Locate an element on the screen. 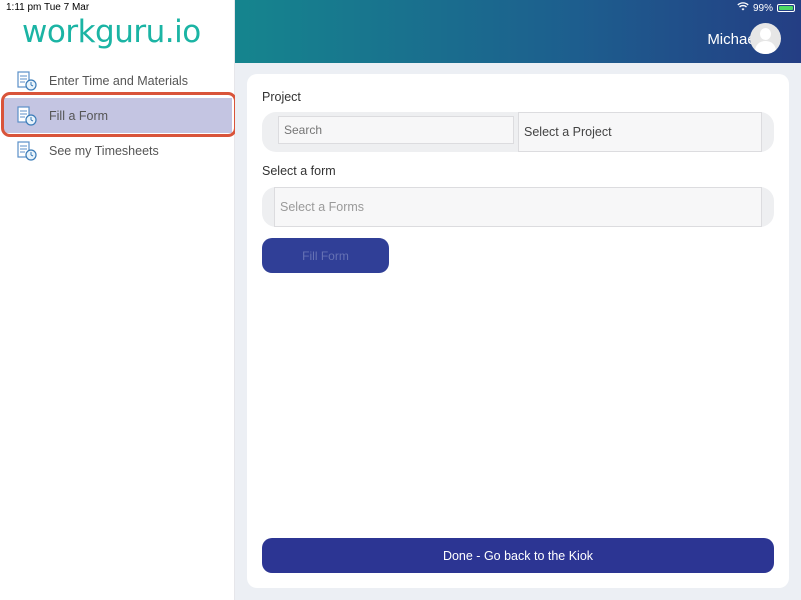  avatar is located at coordinates (765, 38).